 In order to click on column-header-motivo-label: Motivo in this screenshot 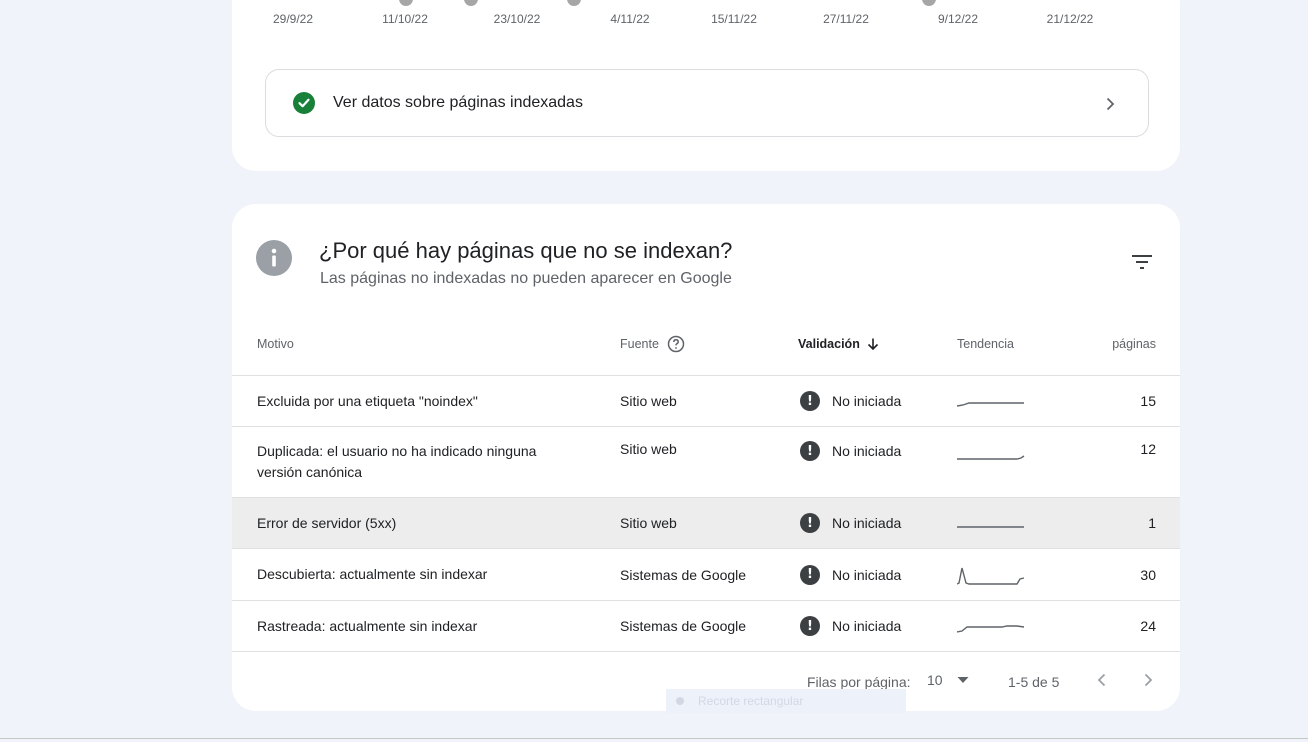, I will do `click(275, 344)`.